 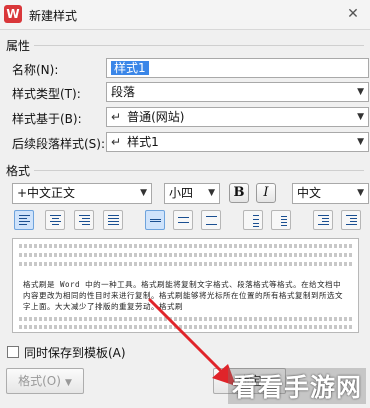 I want to click on annotation-arrow-shaft, so click(x=188, y=338).